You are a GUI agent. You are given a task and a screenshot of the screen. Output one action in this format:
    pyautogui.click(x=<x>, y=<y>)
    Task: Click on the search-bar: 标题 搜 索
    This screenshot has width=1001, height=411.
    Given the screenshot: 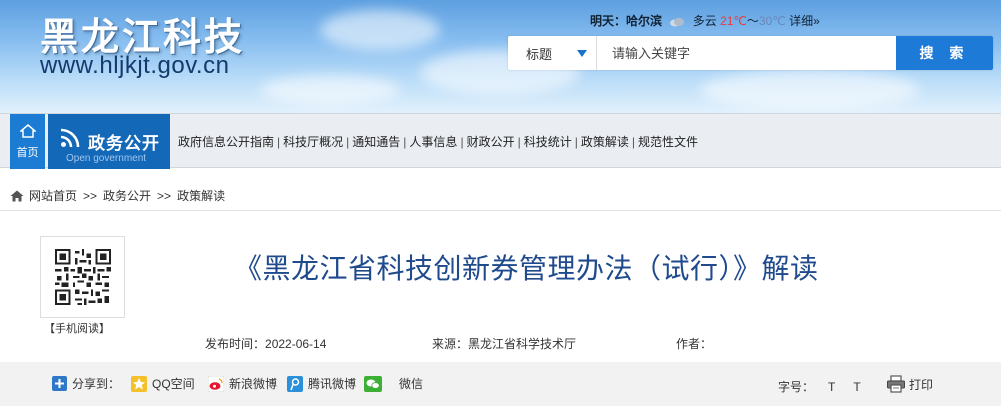 What is the action you would take?
    pyautogui.click(x=750, y=53)
    